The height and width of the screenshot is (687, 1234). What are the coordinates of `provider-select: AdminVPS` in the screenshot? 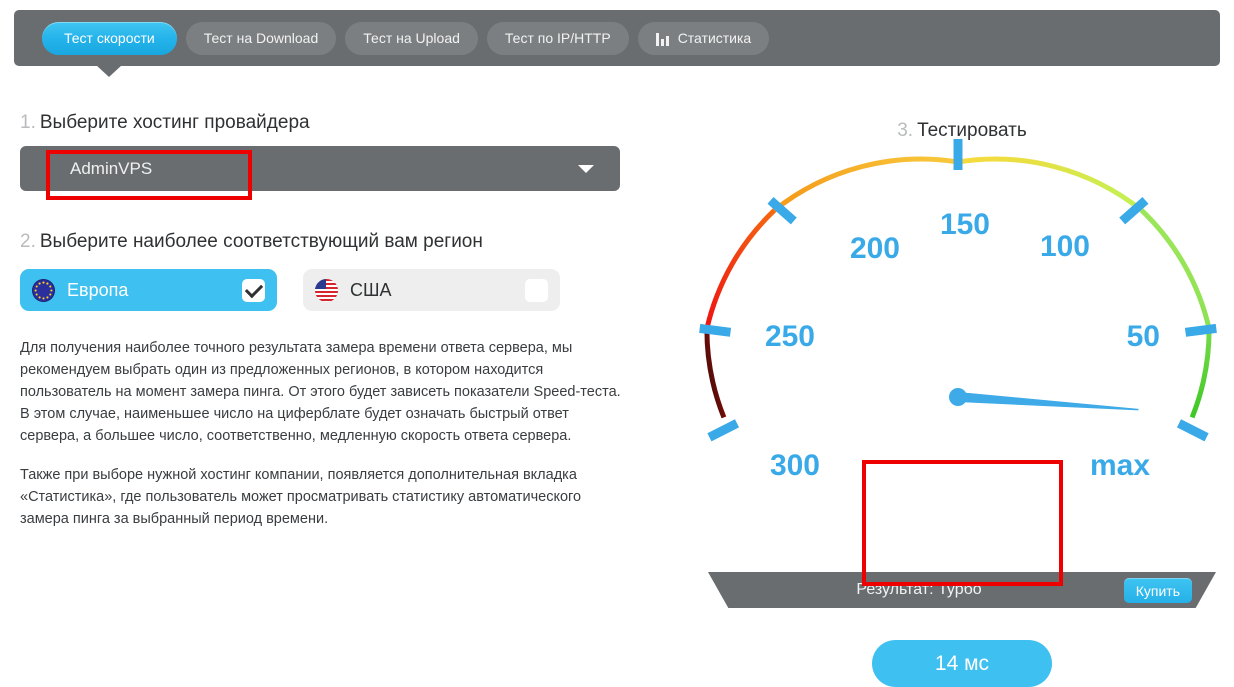 It's located at (320, 168).